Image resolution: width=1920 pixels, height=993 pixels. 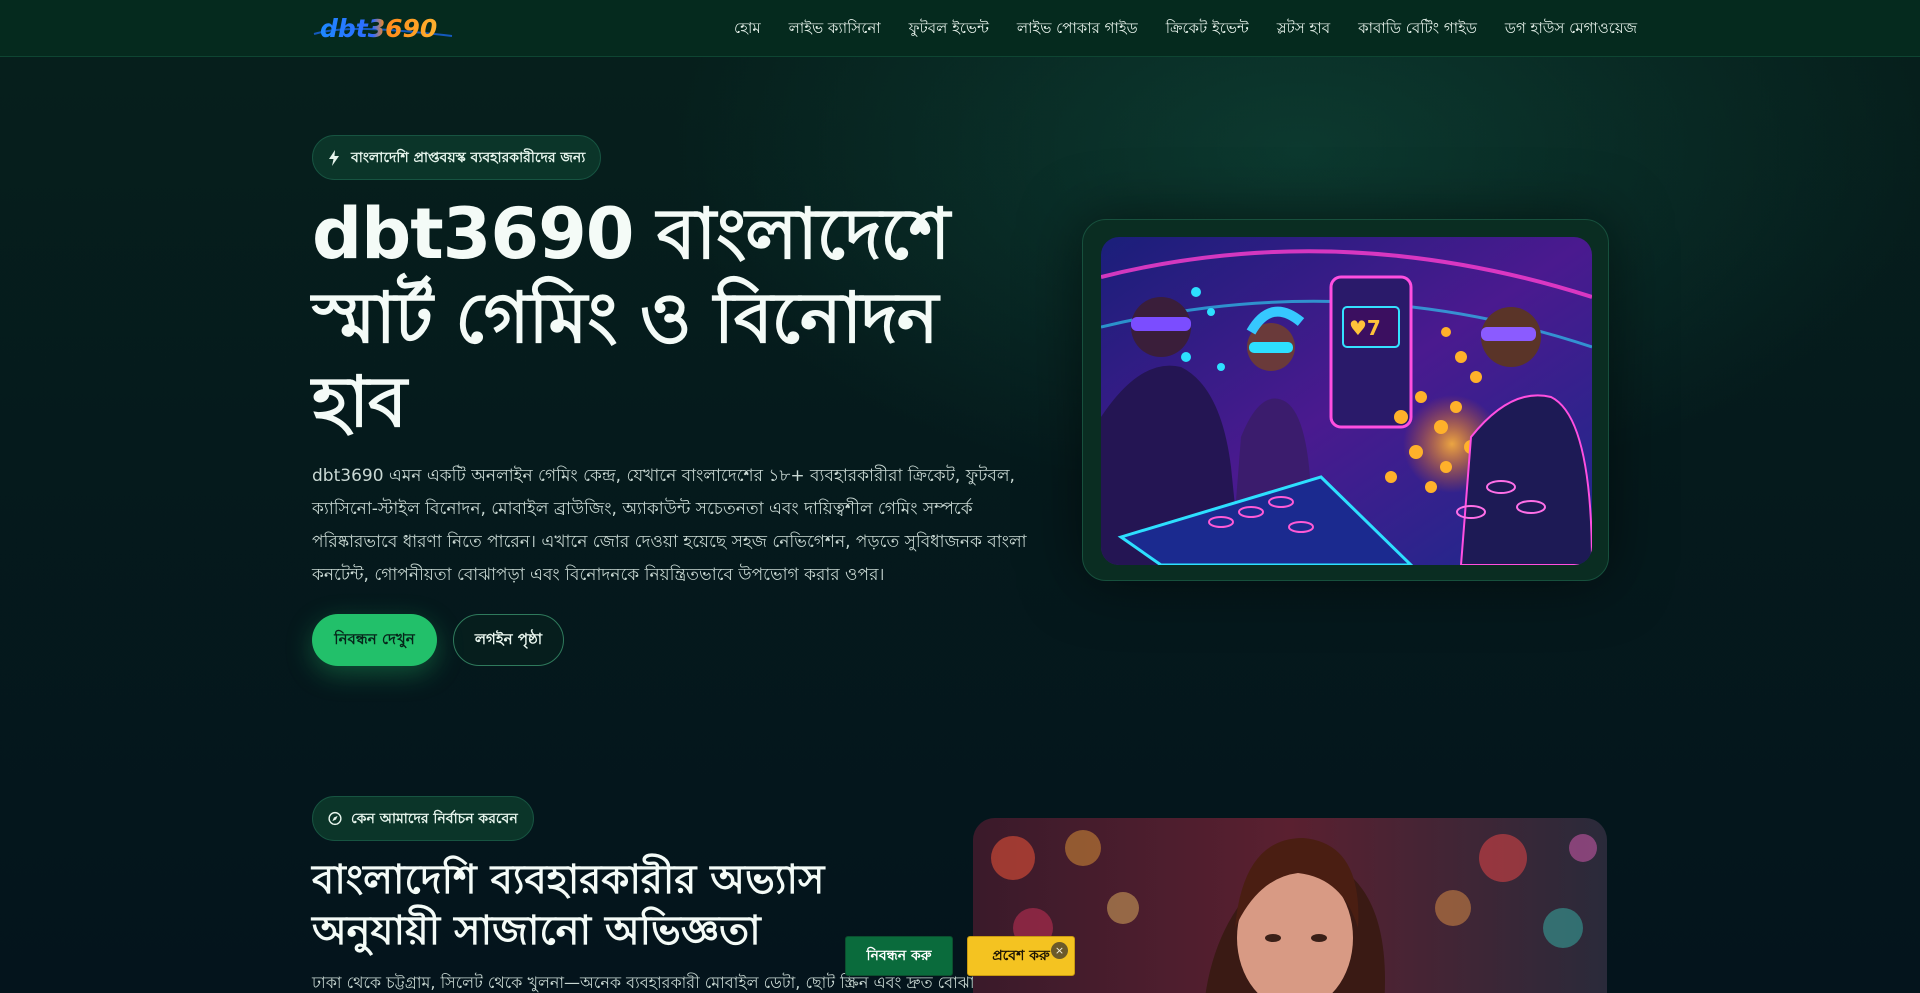 What do you see at coordinates (1077, 28) in the screenshot?
I see `nav-item-live-poker-guide: লাইভ পোকার গাইড` at bounding box center [1077, 28].